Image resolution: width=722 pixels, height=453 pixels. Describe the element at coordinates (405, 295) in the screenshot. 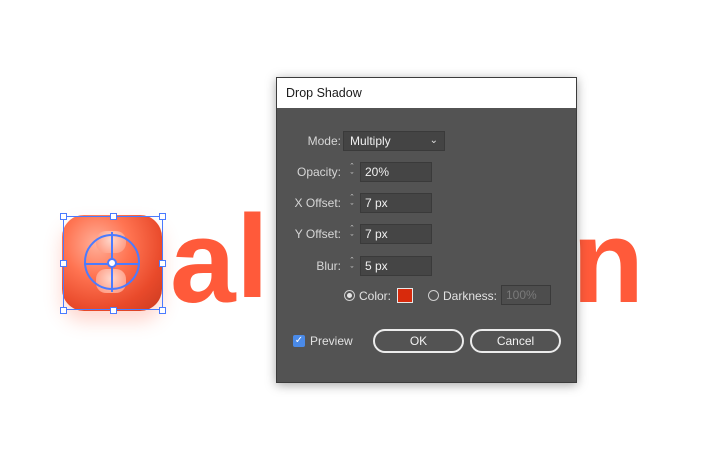

I see `shadow-color-swatch` at that location.